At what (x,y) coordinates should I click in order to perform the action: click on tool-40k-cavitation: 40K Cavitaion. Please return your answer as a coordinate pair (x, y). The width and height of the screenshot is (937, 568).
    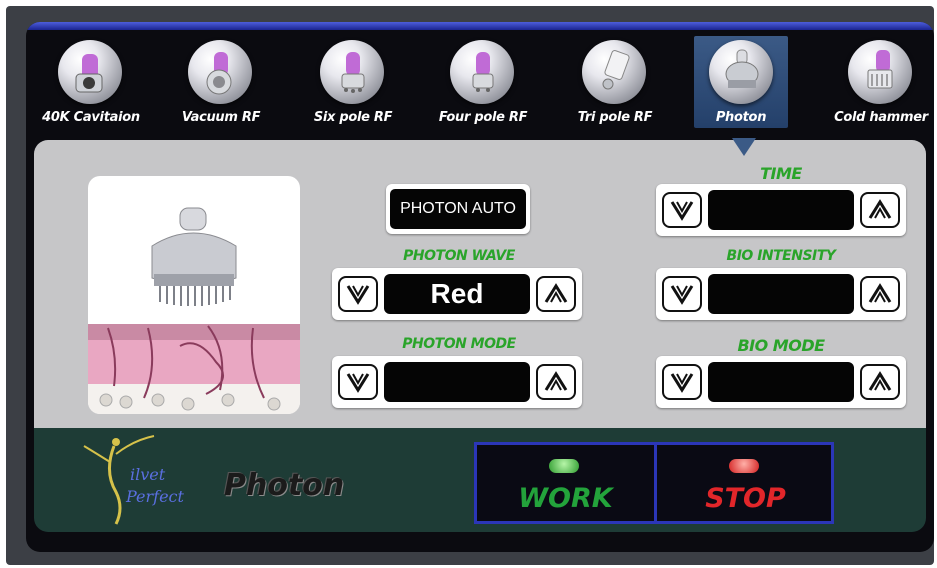
    Looking at the image, I should click on (91, 82).